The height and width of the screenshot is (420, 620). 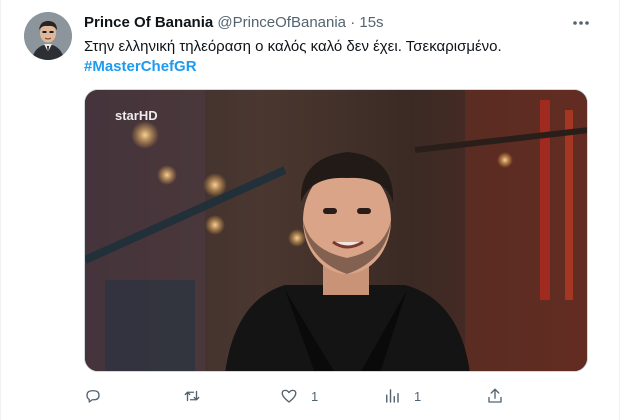 What do you see at coordinates (93, 396) in the screenshot?
I see `reply-icon` at bounding box center [93, 396].